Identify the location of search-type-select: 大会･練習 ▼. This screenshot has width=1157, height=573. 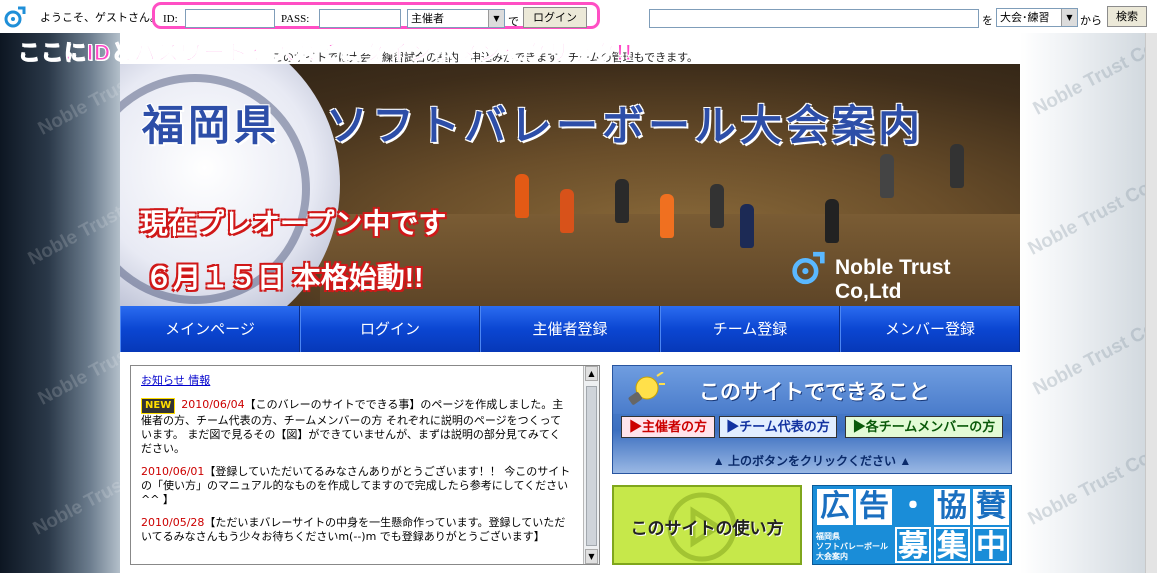
(1037, 17).